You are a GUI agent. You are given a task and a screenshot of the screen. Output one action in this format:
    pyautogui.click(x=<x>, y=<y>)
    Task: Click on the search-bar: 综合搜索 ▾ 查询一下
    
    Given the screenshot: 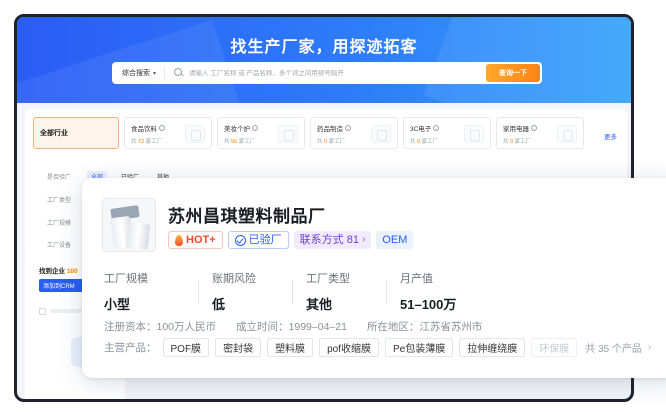 What is the action you would take?
    pyautogui.click(x=327, y=73)
    